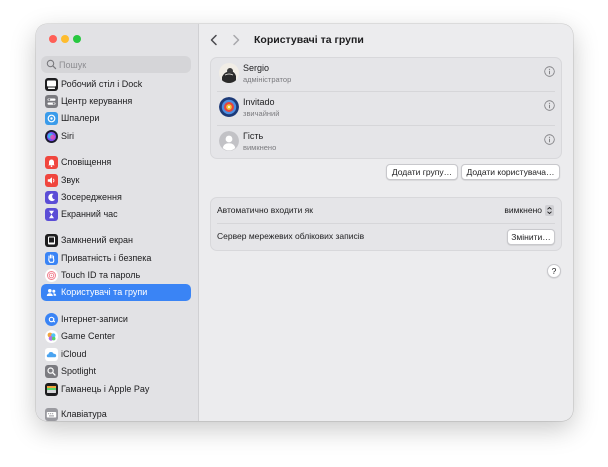  Describe the element at coordinates (51, 240) in the screenshot. I see `lock-screen-icon` at that location.